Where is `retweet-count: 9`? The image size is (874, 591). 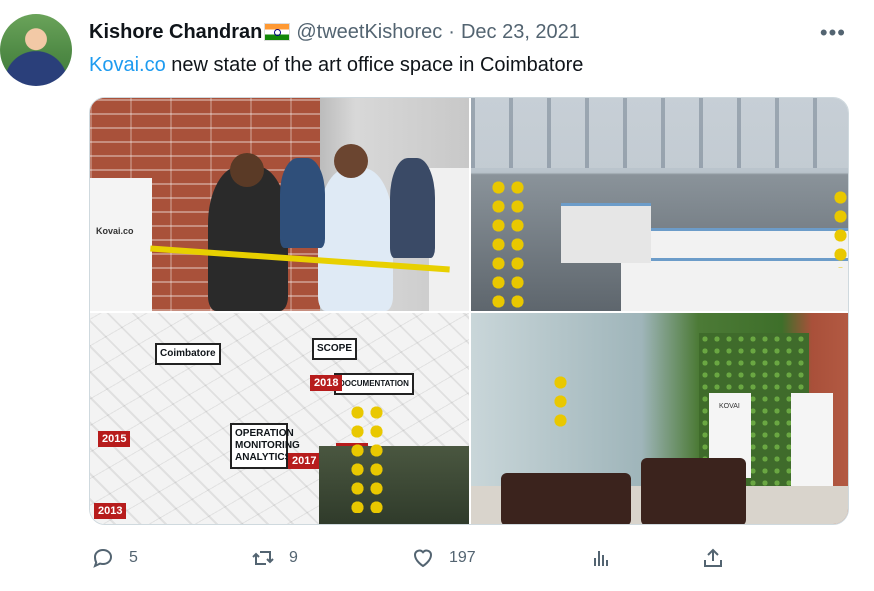
retweet-count: 9 is located at coordinates (293, 557).